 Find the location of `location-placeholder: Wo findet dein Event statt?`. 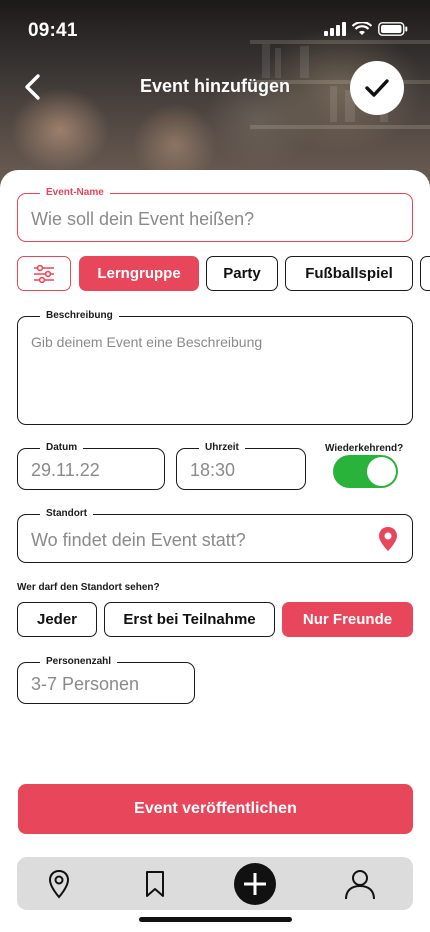

location-placeholder: Wo findet dein Event statt? is located at coordinates (138, 540).